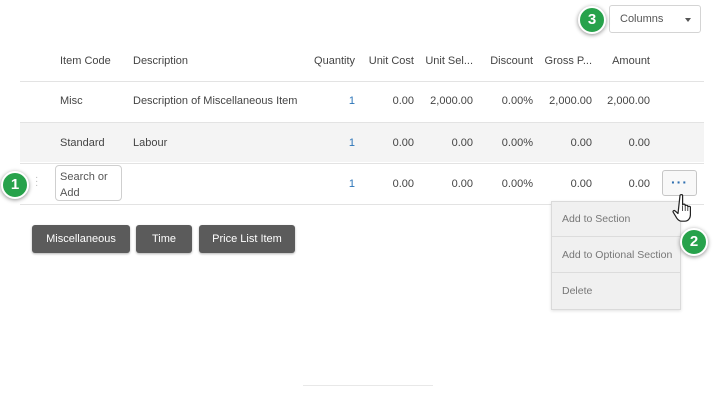 The image size is (722, 393). I want to click on hand-cursor-icon, so click(681, 208).